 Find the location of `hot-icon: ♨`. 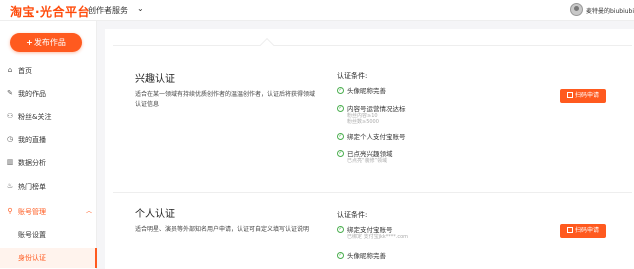

hot-icon: ♨ is located at coordinates (10, 186).